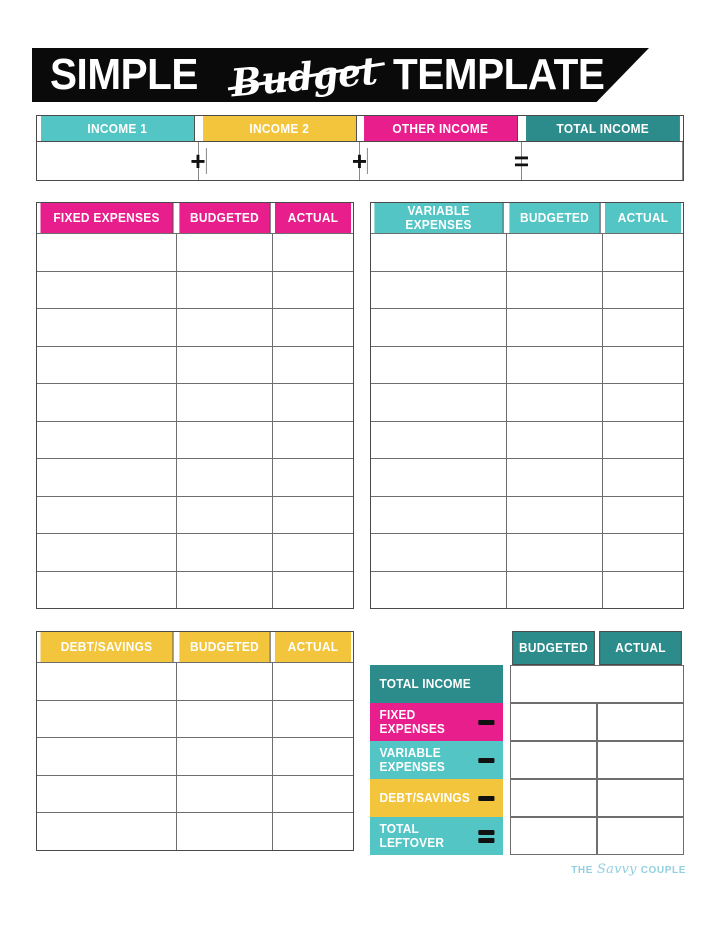 This screenshot has width=720, height=927. I want to click on brand-the: THE, so click(582, 870).